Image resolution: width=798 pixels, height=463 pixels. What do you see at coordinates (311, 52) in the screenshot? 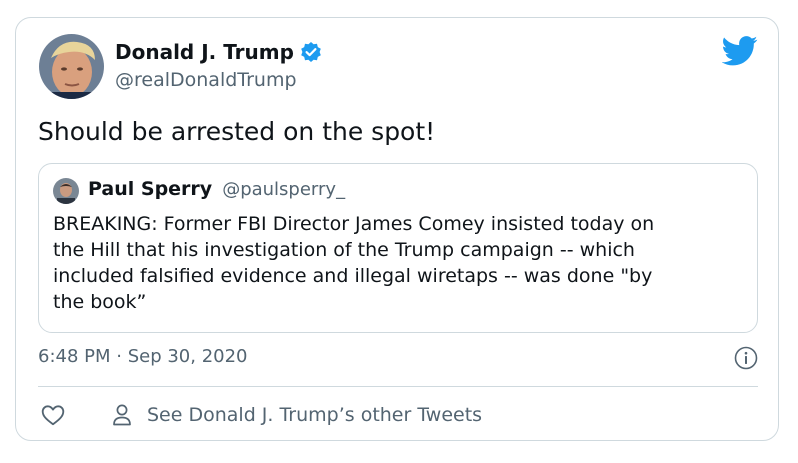
I see `verified-badge-icon` at bounding box center [311, 52].